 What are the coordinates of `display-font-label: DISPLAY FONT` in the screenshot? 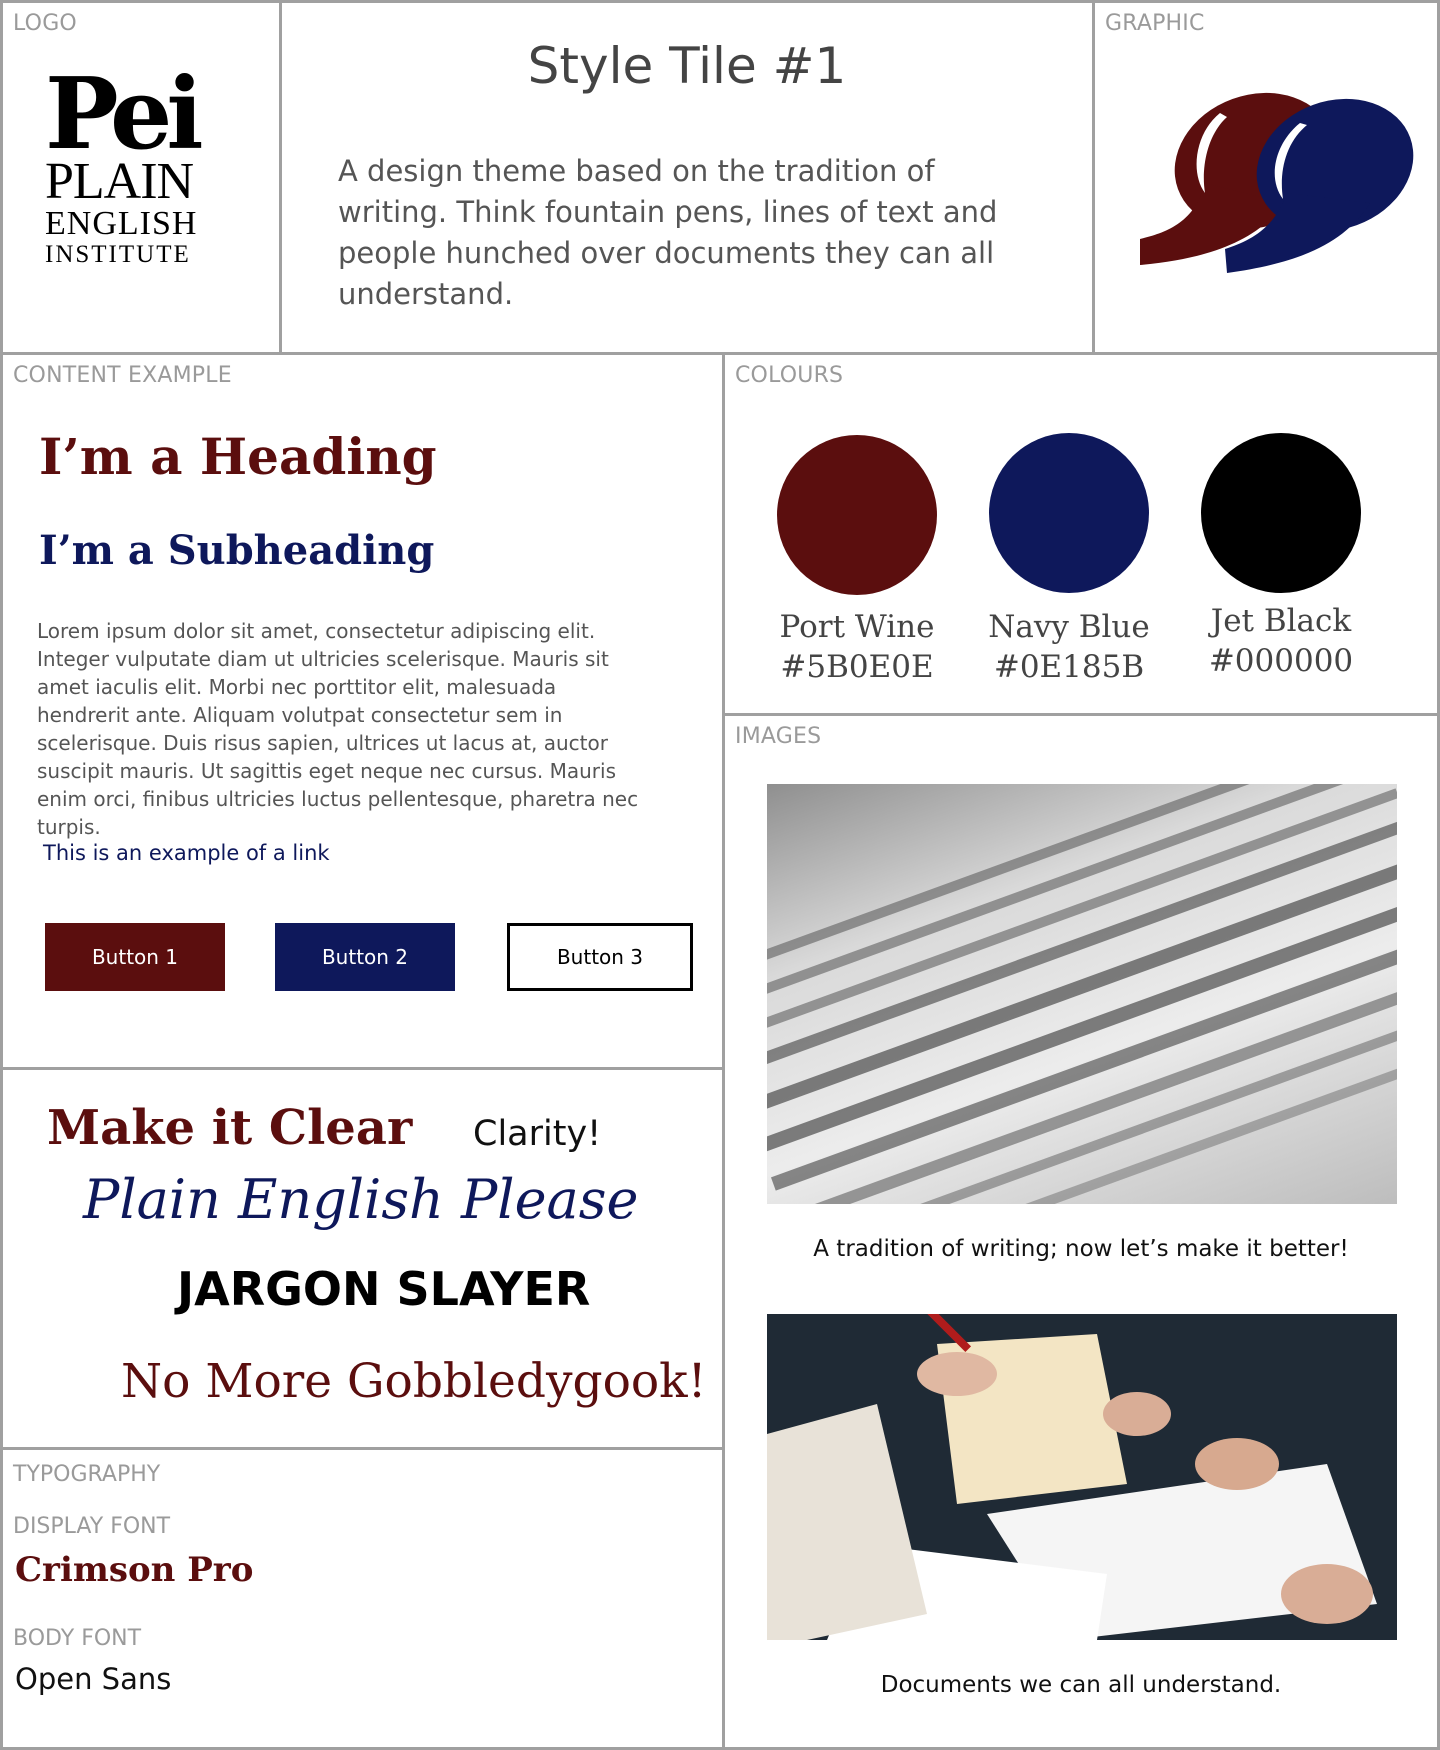 It's located at (92, 1526).